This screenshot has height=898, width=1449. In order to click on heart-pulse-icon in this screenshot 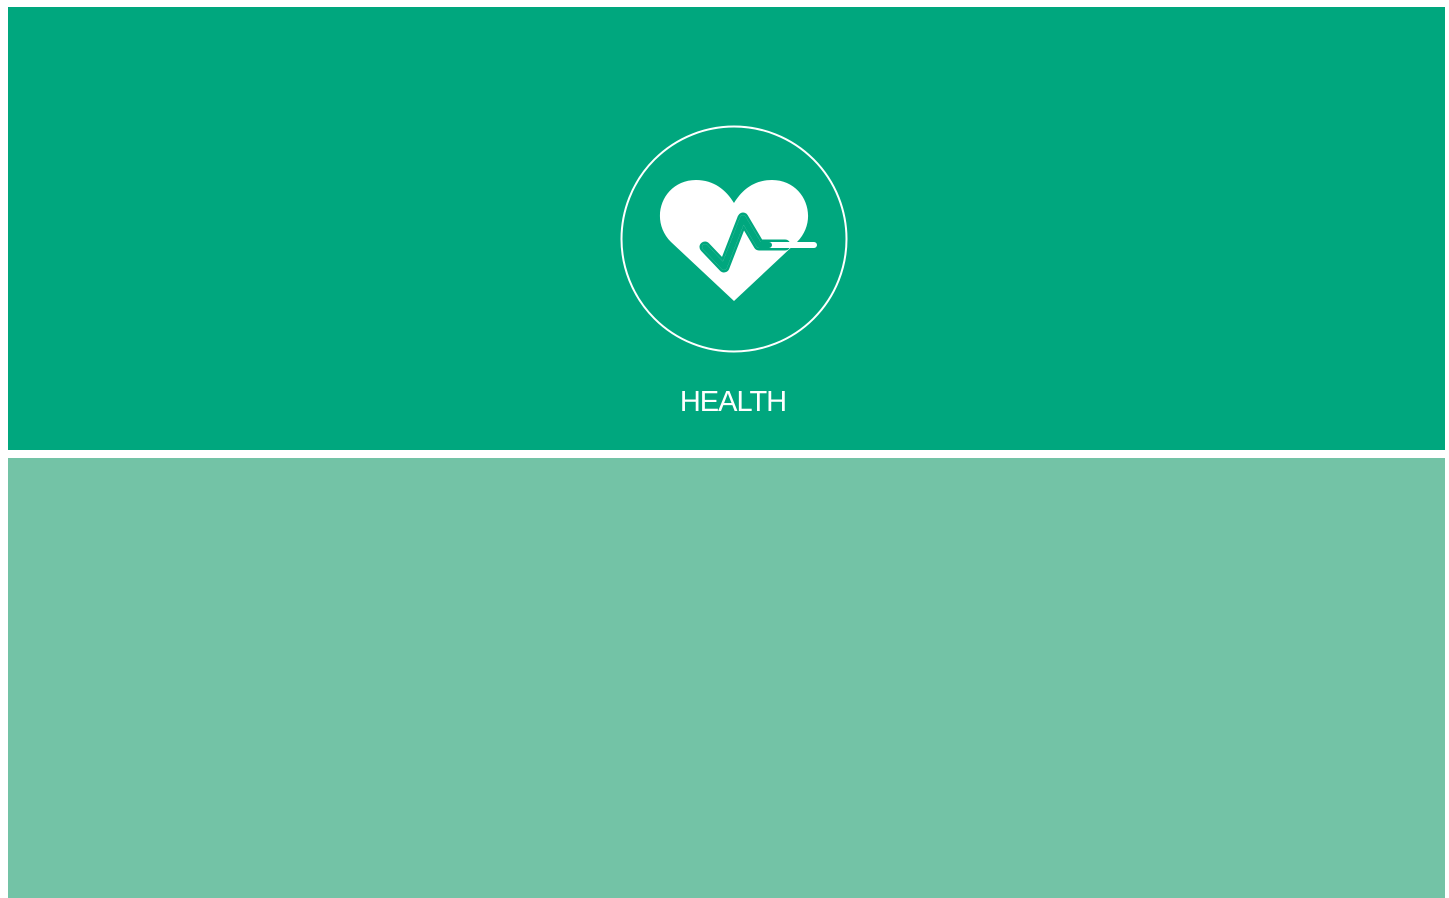, I will do `click(734, 239)`.